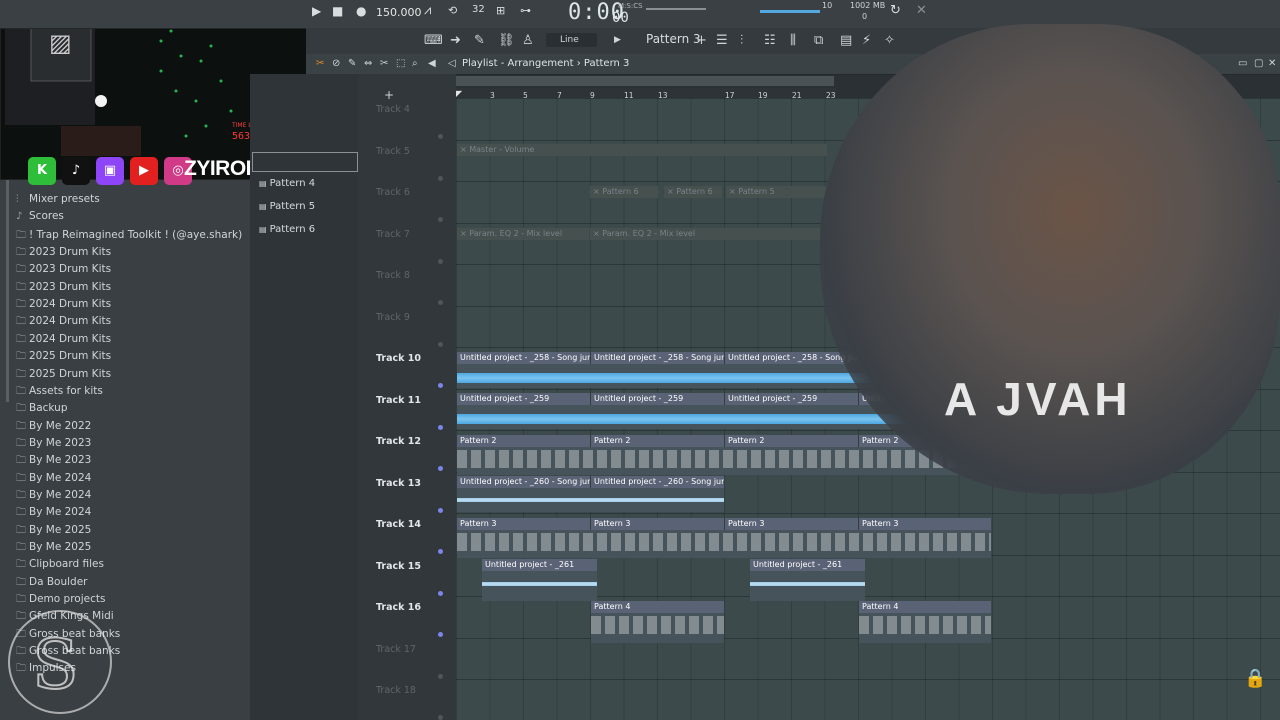 This screenshot has height=720, width=1280. I want to click on browser-item: 🗀 By Me 2022, so click(53, 427).